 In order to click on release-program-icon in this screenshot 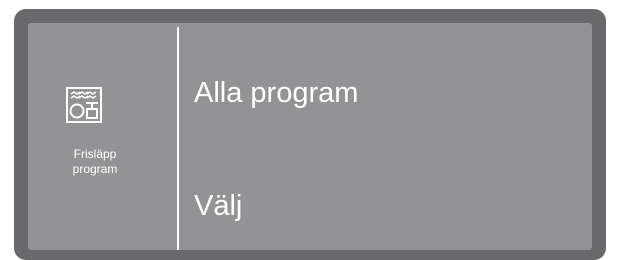, I will do `click(94, 110)`.